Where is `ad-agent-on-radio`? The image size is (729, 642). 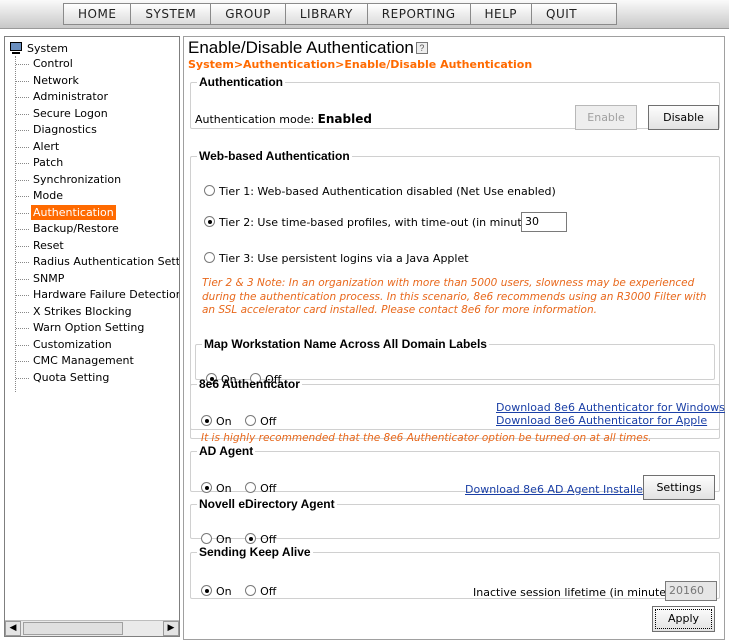 ad-agent-on-radio is located at coordinates (206, 487).